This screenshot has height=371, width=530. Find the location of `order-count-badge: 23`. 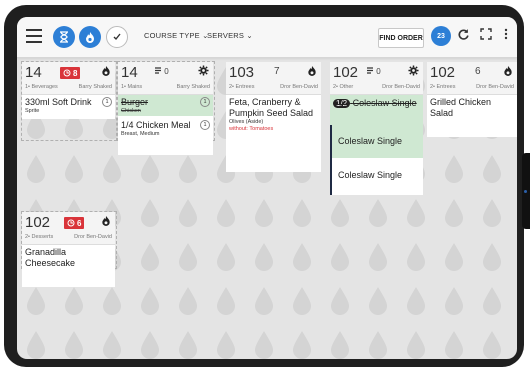

order-count-badge: 23 is located at coordinates (441, 36).